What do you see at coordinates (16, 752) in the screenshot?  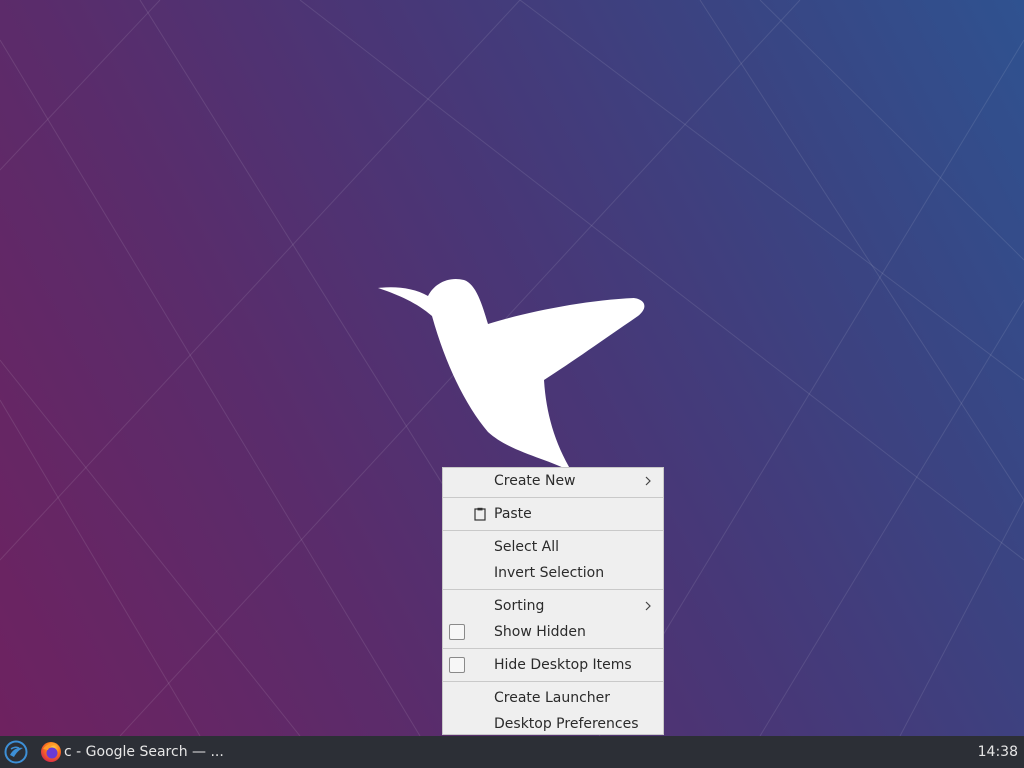 I see `lubuntu-logo-icon` at bounding box center [16, 752].